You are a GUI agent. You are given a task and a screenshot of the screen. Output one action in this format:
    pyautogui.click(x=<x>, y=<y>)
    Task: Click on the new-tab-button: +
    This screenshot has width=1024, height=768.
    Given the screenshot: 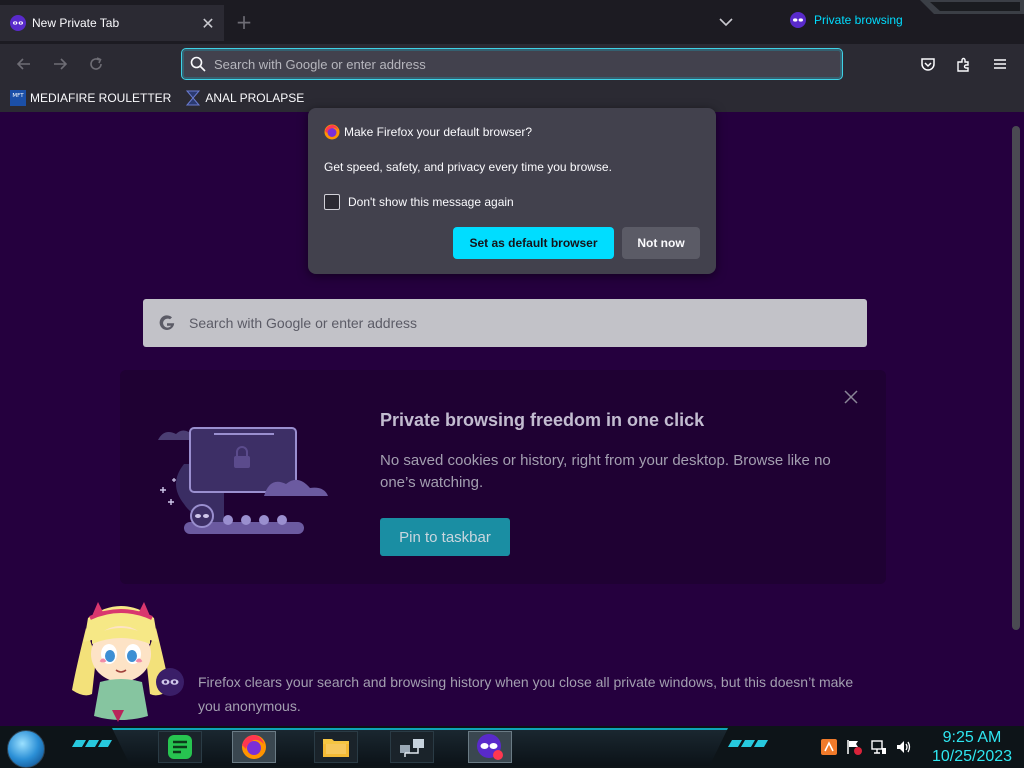 What is the action you would take?
    pyautogui.click(x=244, y=22)
    